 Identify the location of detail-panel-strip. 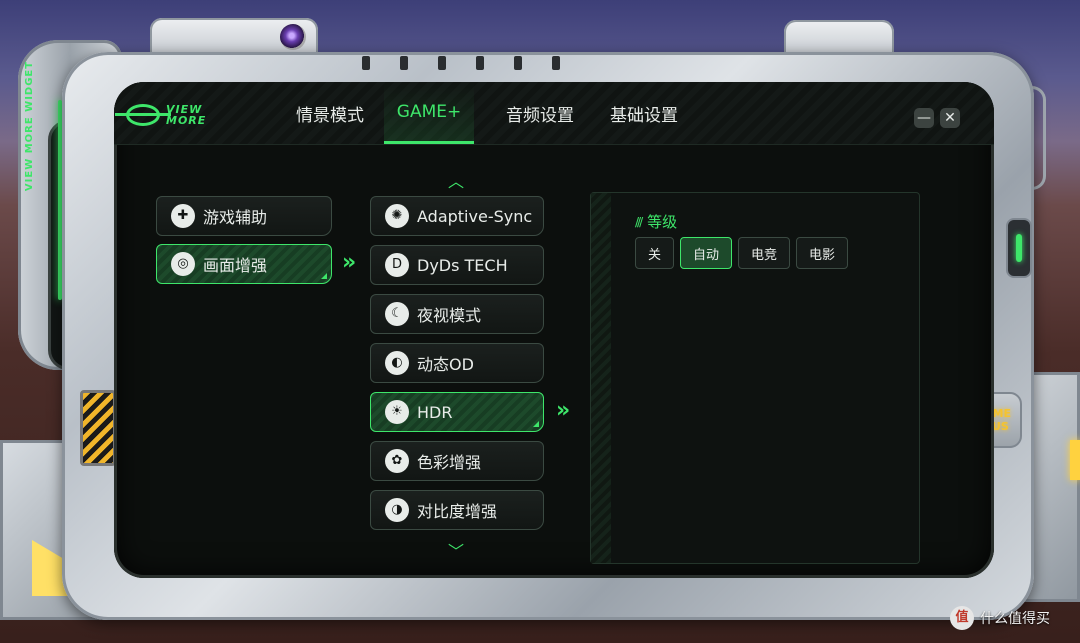
(601, 378).